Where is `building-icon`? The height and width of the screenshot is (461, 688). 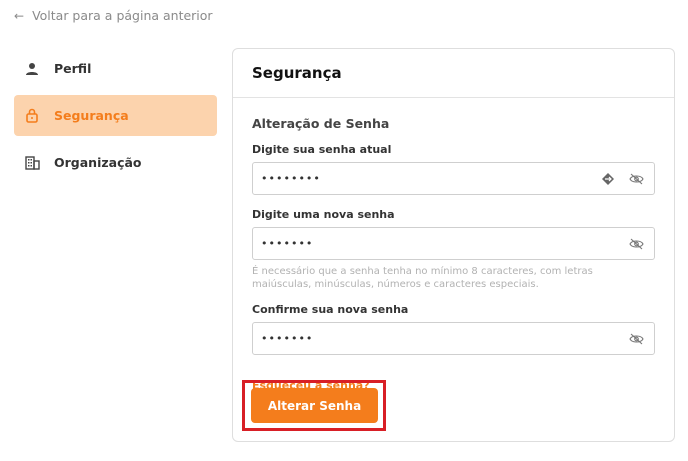 building-icon is located at coordinates (32, 163).